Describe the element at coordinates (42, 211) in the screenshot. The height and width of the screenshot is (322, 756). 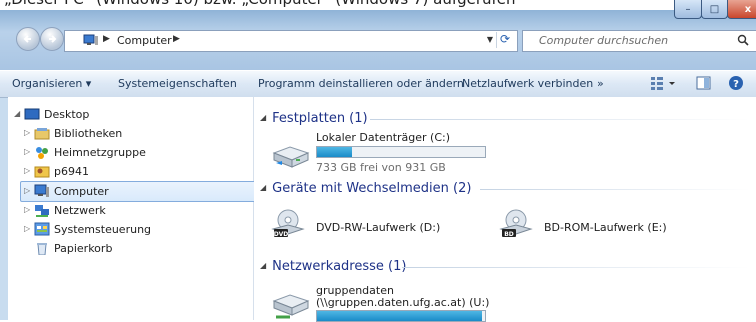
I see `network-icon` at that location.